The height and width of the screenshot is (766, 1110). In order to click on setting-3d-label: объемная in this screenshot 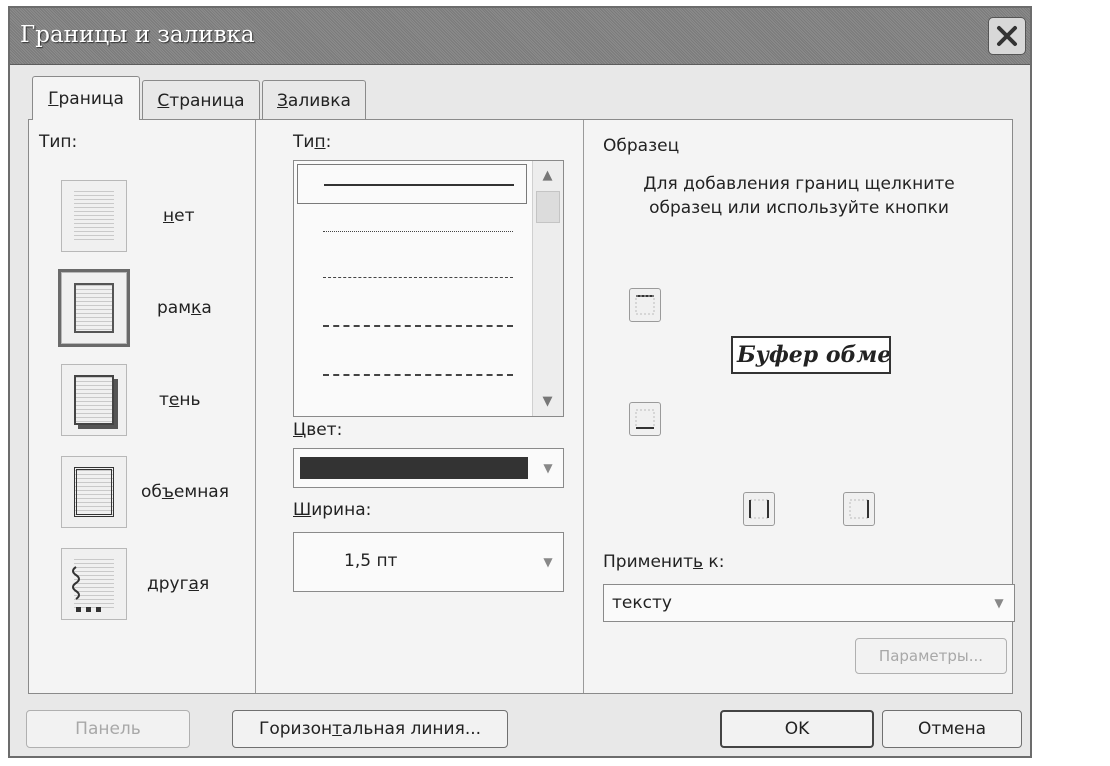, I will do `click(185, 492)`.